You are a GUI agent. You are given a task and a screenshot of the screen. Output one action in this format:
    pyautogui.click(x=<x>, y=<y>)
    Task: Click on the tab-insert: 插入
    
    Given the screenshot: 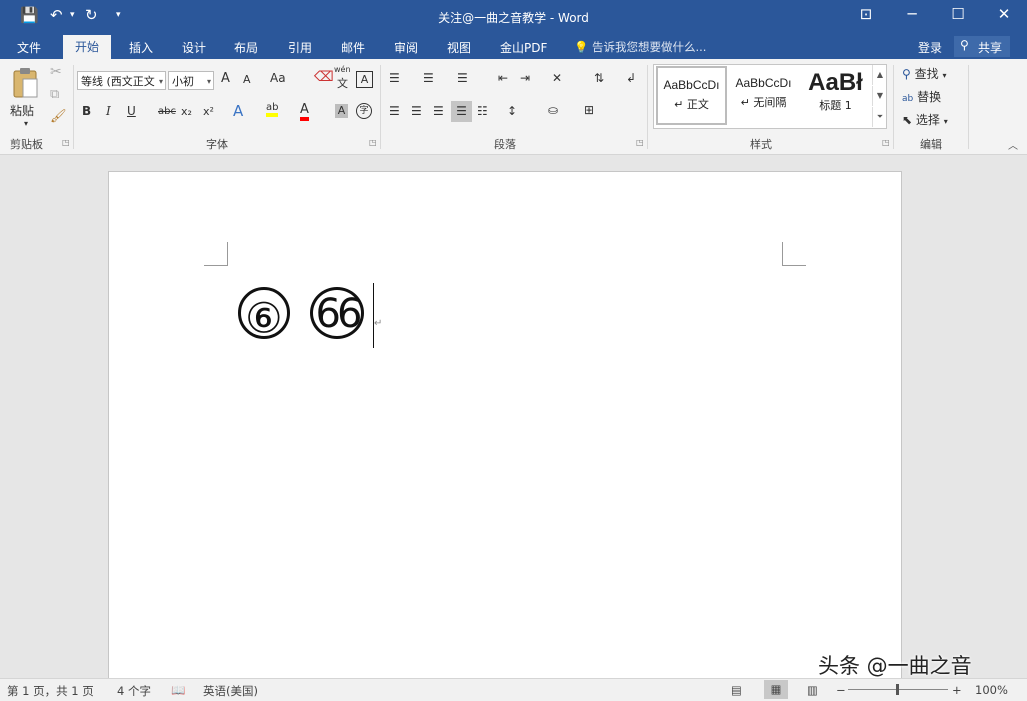 What is the action you would take?
    pyautogui.click(x=141, y=47)
    